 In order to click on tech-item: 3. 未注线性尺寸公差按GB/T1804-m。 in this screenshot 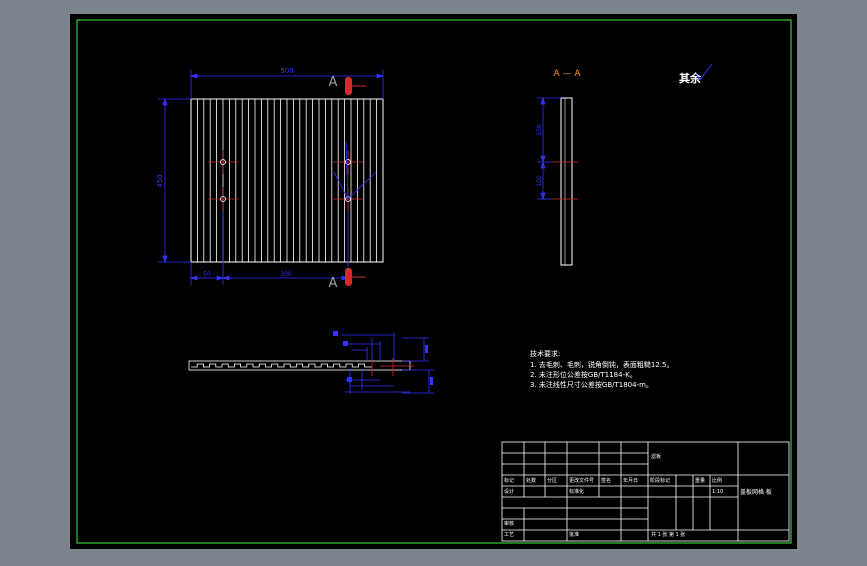, I will do `click(591, 384)`.